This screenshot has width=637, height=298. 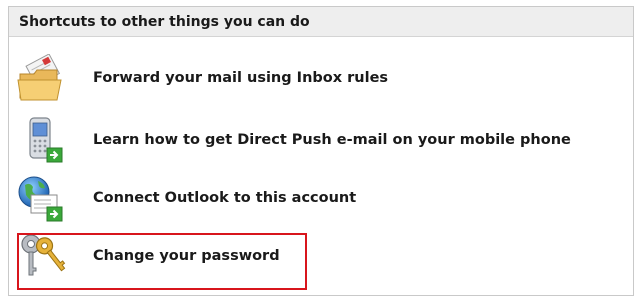 What do you see at coordinates (45, 140) in the screenshot?
I see `mobile-phone-icon` at bounding box center [45, 140].